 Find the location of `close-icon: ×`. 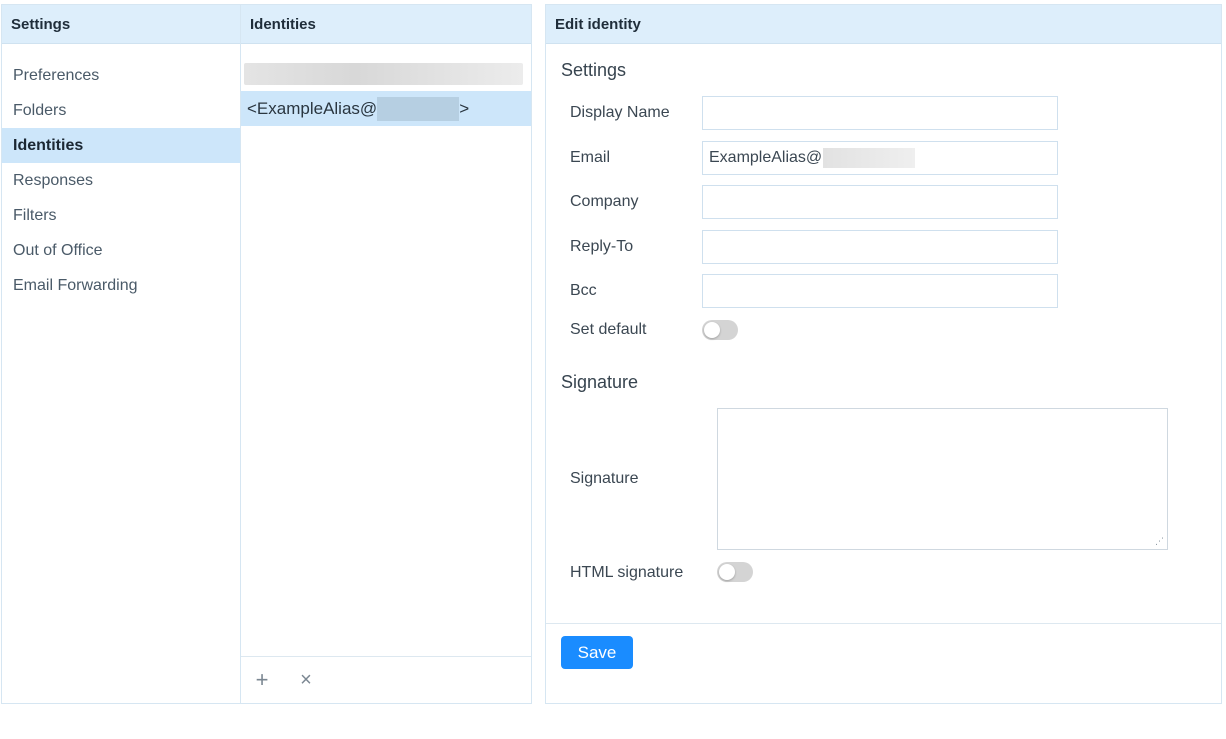

close-icon: × is located at coordinates (306, 680).